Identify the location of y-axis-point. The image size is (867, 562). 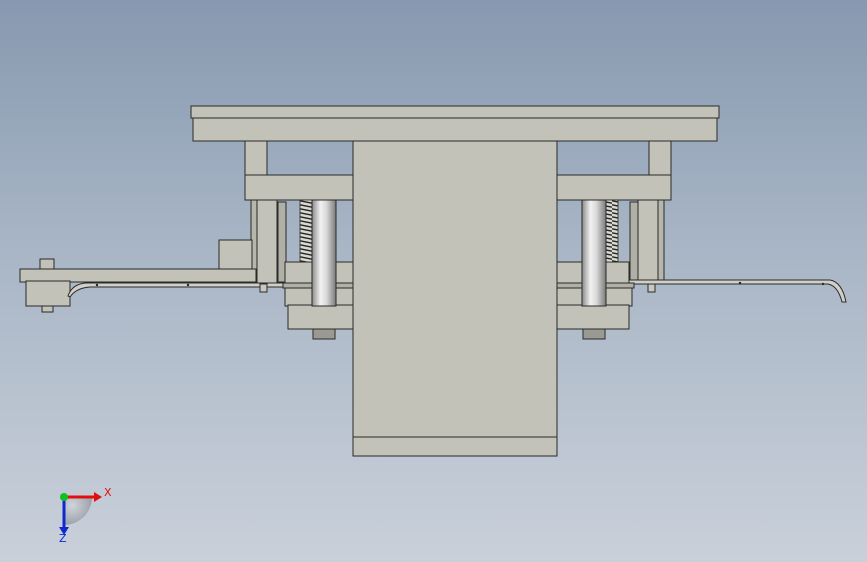
(64, 497).